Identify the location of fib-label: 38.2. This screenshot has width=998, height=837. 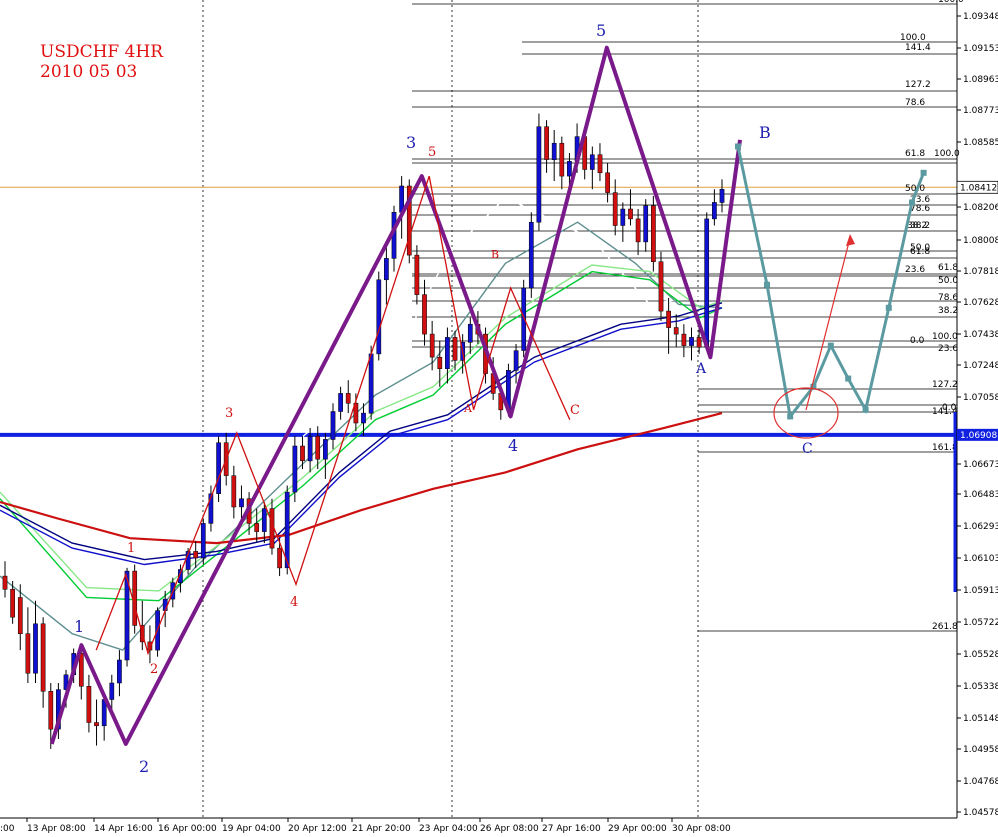
(948, 311).